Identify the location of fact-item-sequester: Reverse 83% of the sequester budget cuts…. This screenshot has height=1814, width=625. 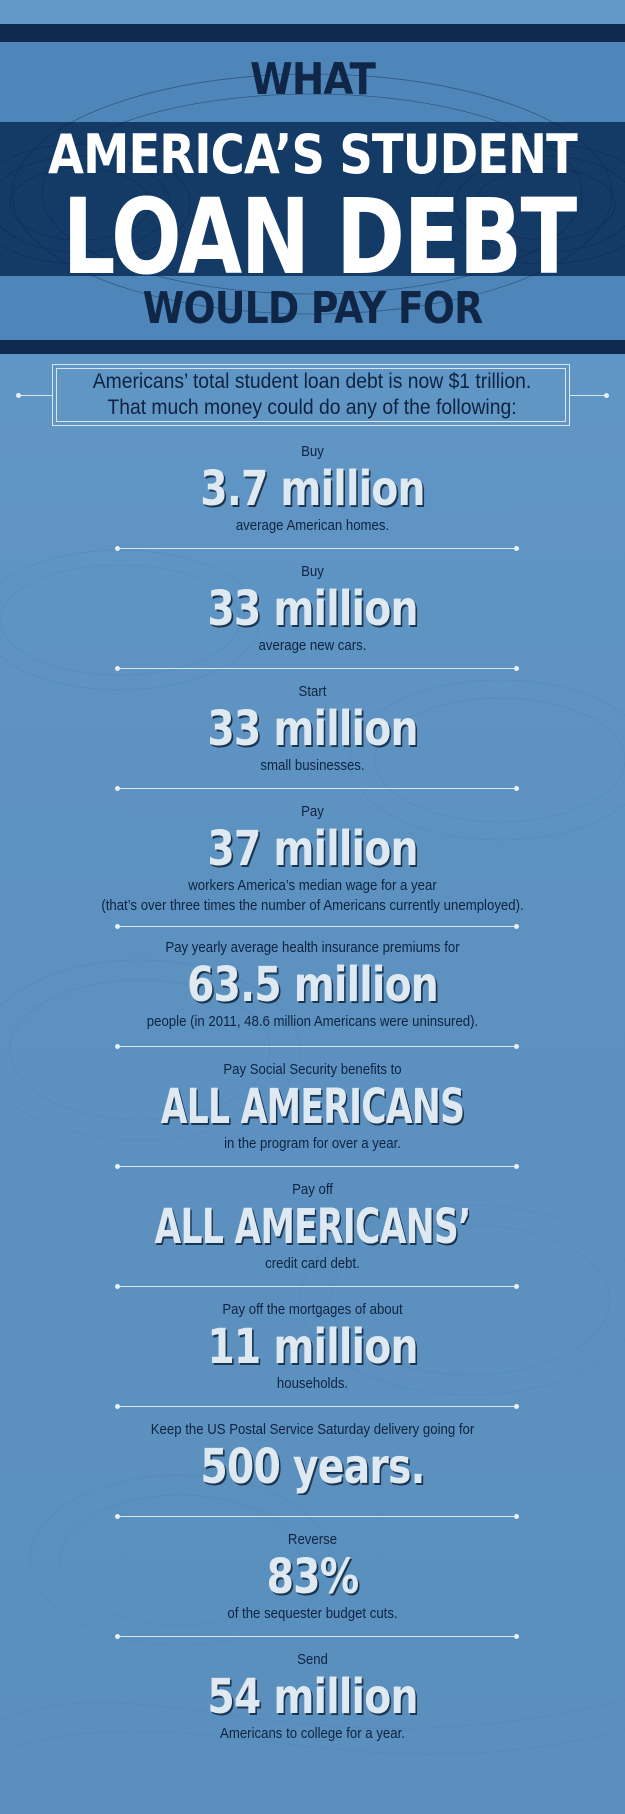
(312, 1577).